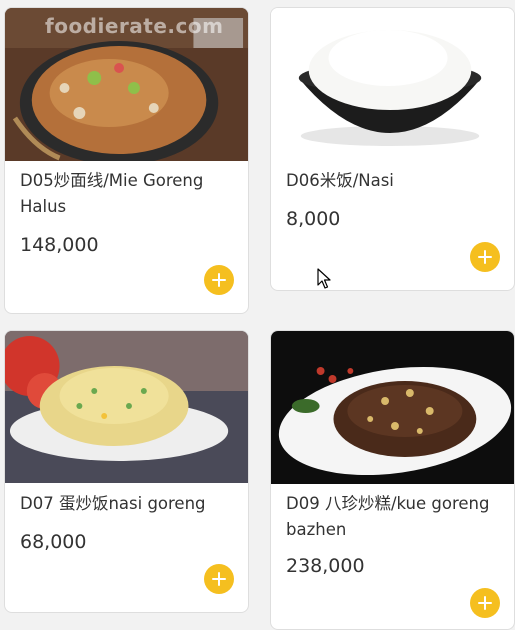 Image resolution: width=515 pixels, height=630 pixels. Describe the element at coordinates (324, 278) in the screenshot. I see `mouse-cursor-icon` at that location.